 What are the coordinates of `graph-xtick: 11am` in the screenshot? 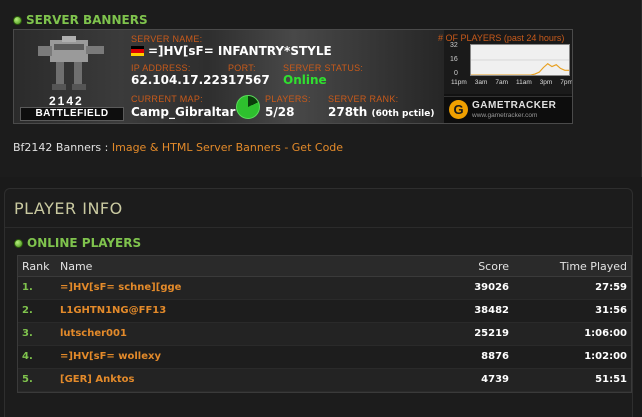 It's located at (523, 82).